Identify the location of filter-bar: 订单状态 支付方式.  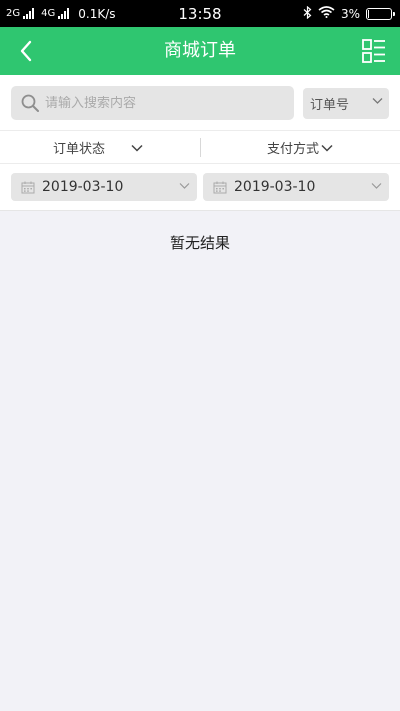
(200, 147).